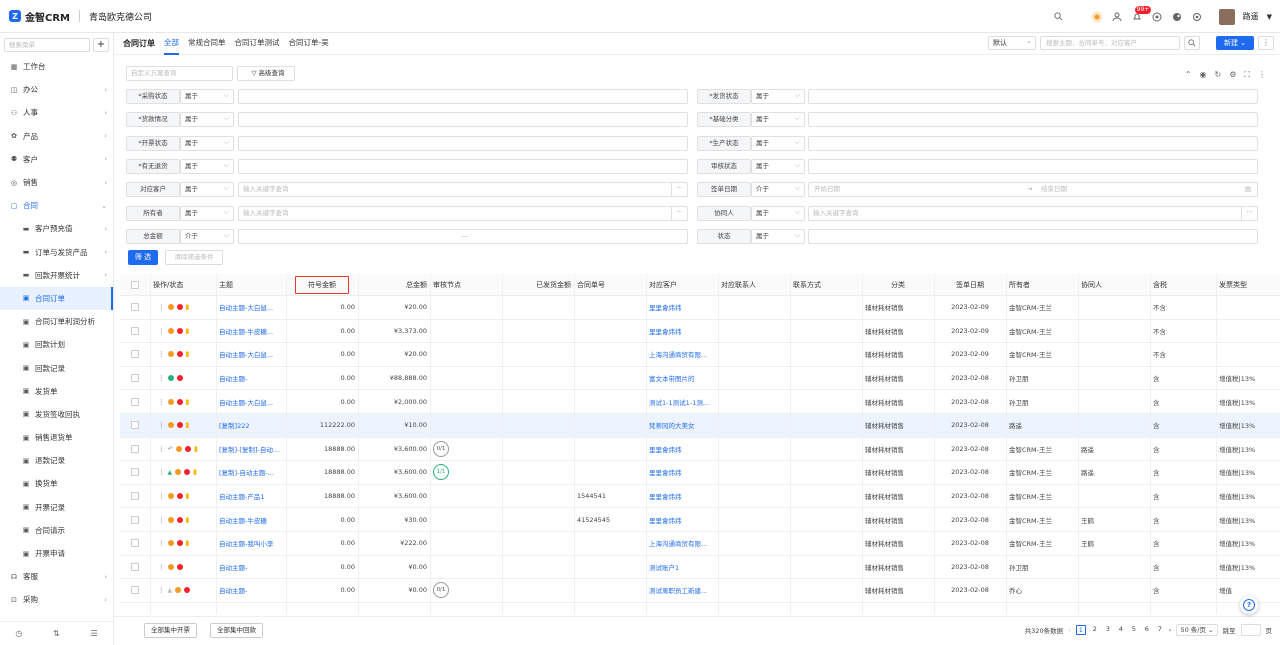  I want to click on sidebar-item: ⚇ 人事 ›, so click(56, 112).